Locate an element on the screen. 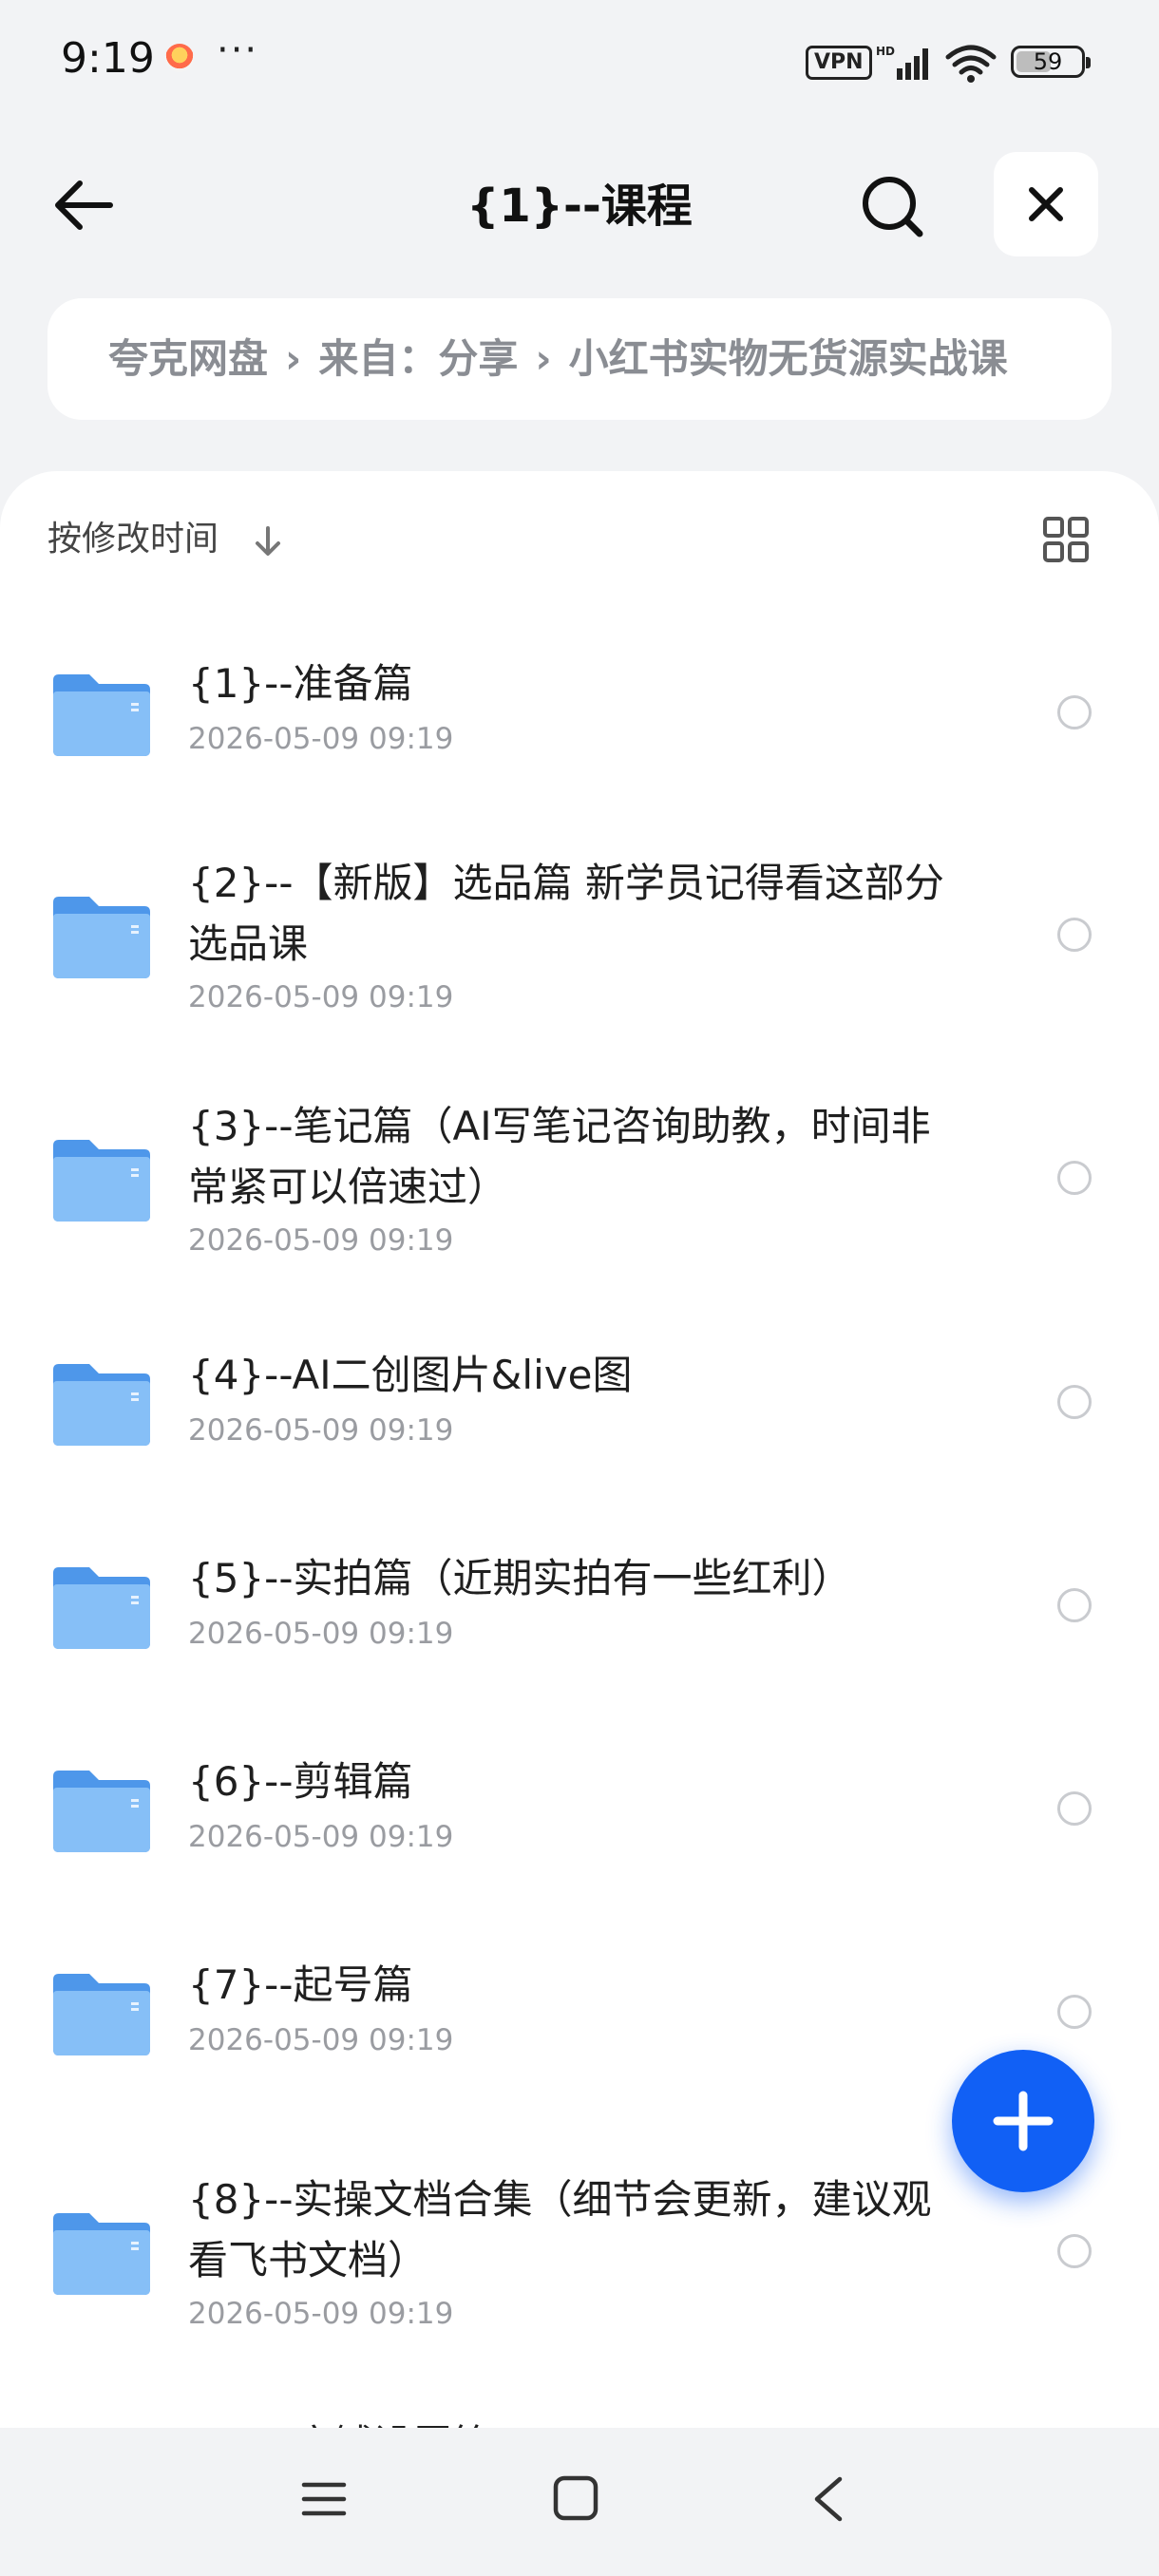 The height and width of the screenshot is (2576, 1159). breadcrumb-item-course: 小红书实物无货源实战课 is located at coordinates (788, 358).